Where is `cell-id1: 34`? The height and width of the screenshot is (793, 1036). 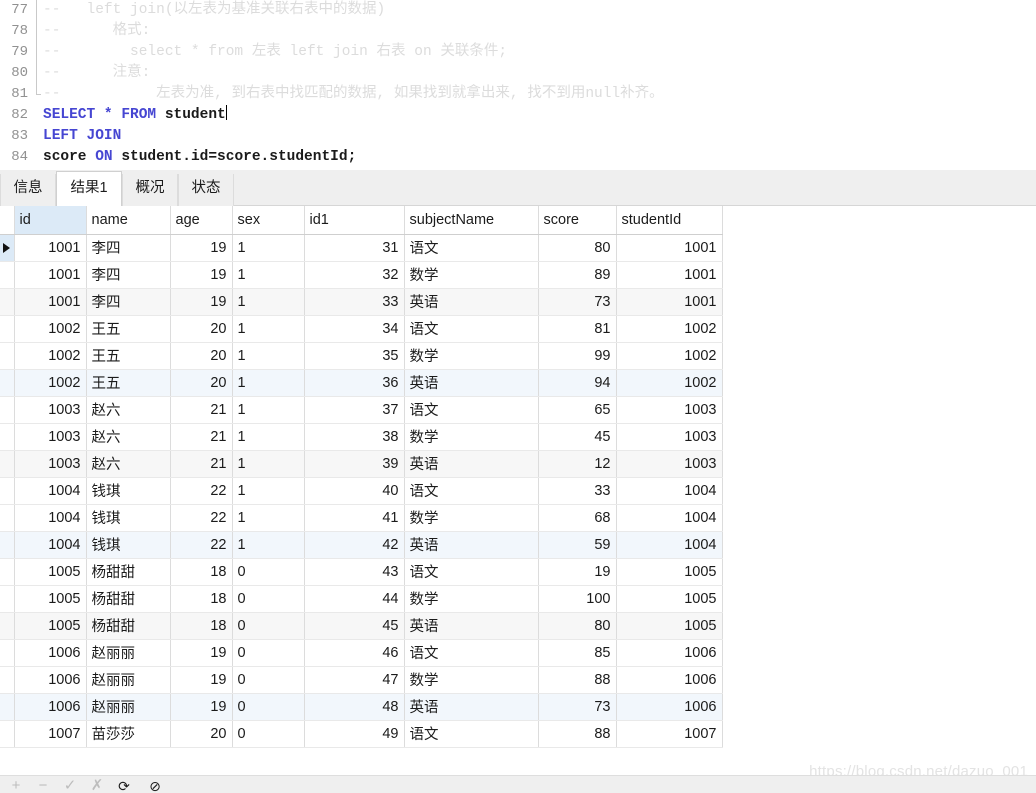
cell-id1: 34 is located at coordinates (354, 329).